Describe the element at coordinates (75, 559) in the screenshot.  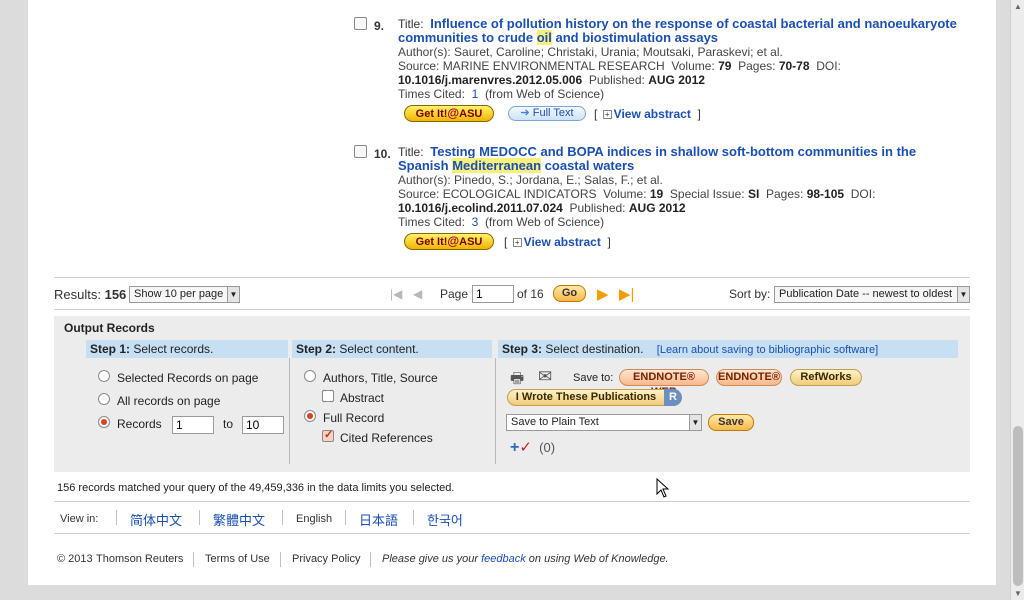
I see `copyright-text: © 2013` at that location.